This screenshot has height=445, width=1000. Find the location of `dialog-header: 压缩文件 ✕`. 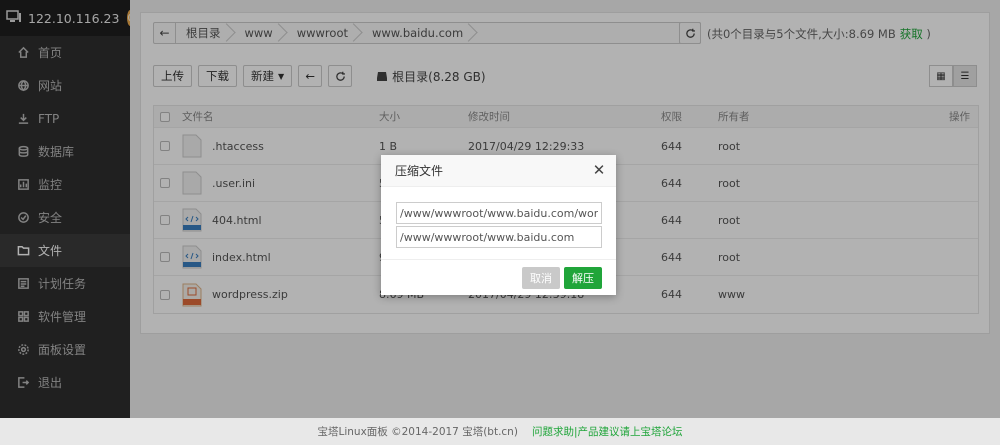

dialog-header: 压缩文件 ✕ is located at coordinates (498, 171).